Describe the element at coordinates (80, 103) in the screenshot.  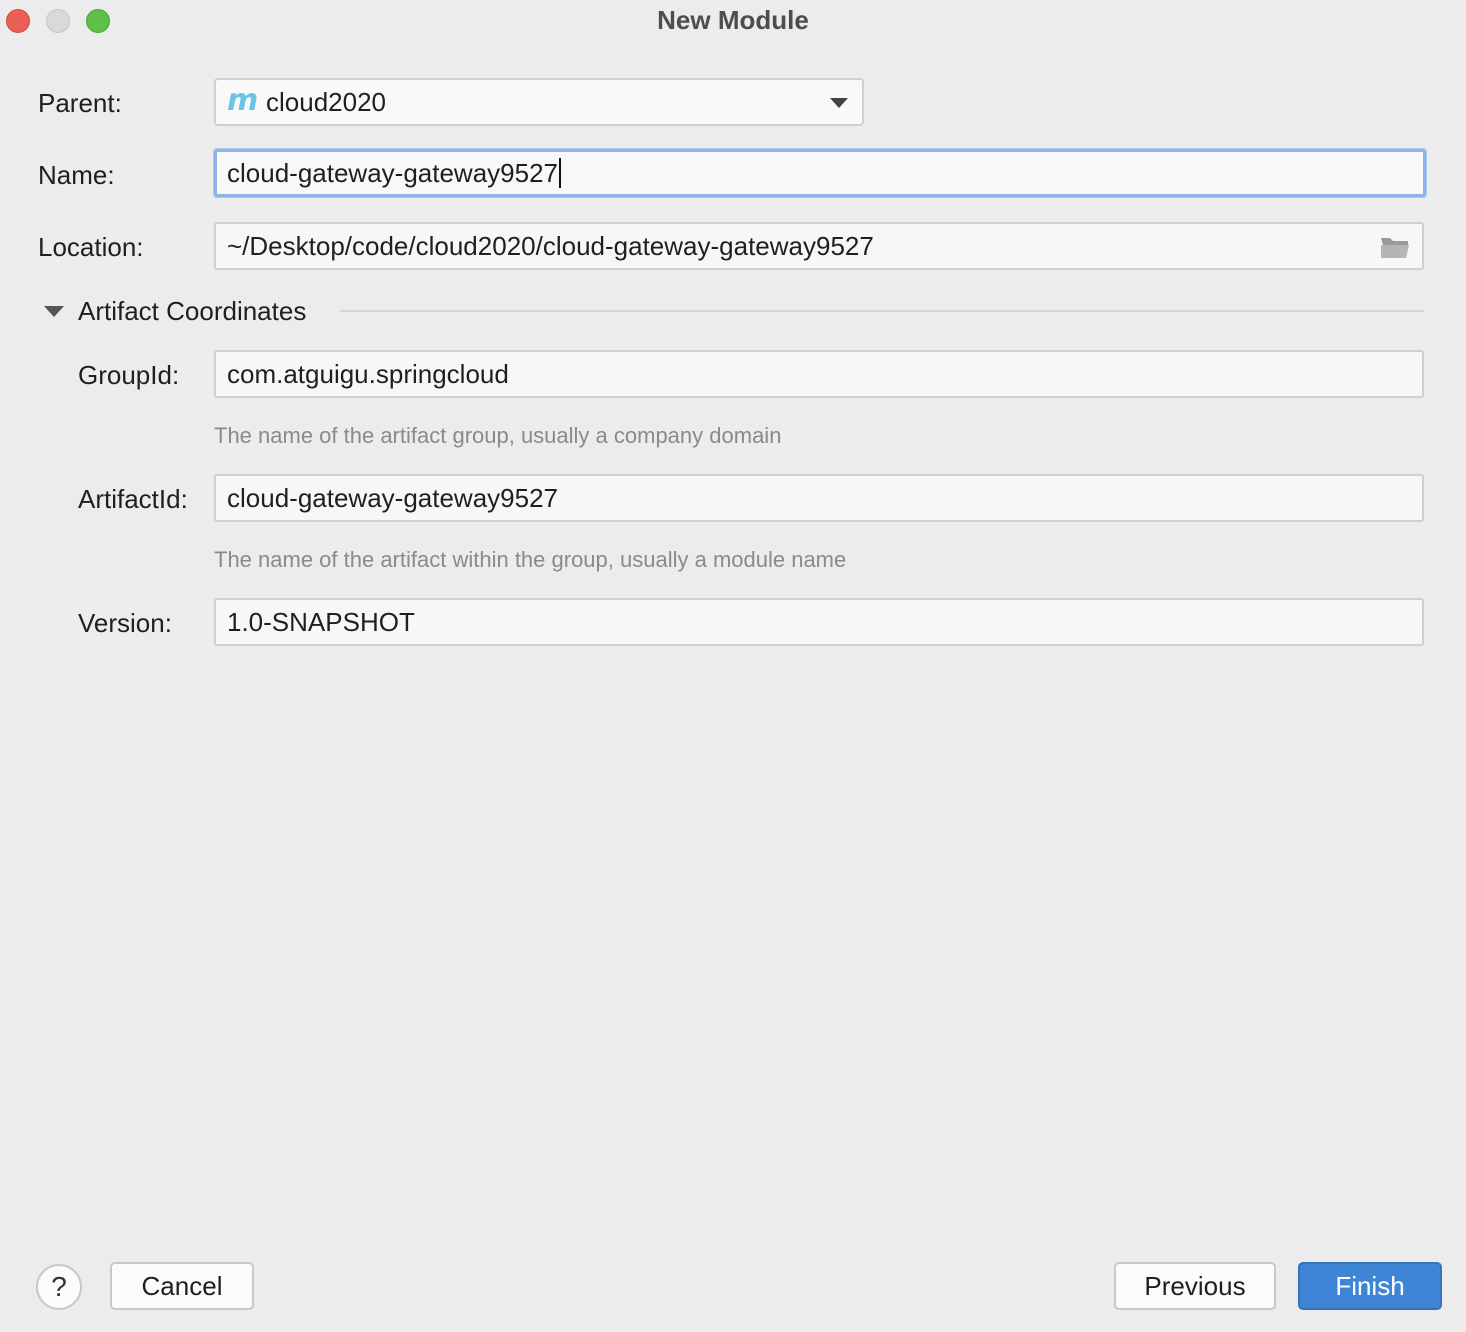
I see `parent-label: Parent:` at that location.